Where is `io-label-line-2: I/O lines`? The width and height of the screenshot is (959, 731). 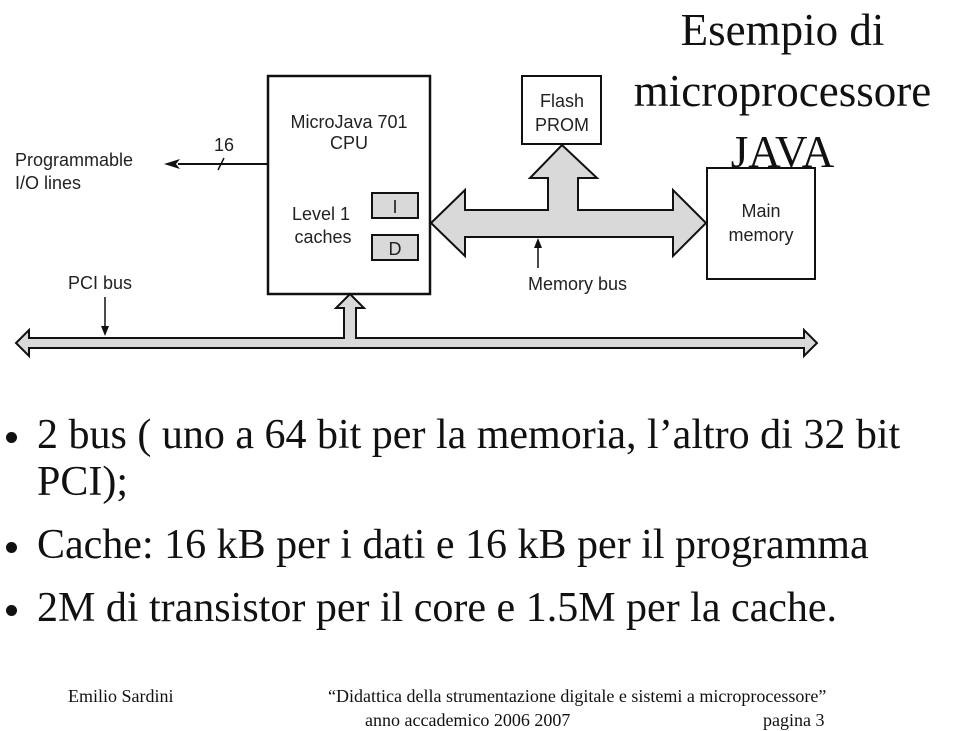
io-label-line-2: I/O lines is located at coordinates (48, 183).